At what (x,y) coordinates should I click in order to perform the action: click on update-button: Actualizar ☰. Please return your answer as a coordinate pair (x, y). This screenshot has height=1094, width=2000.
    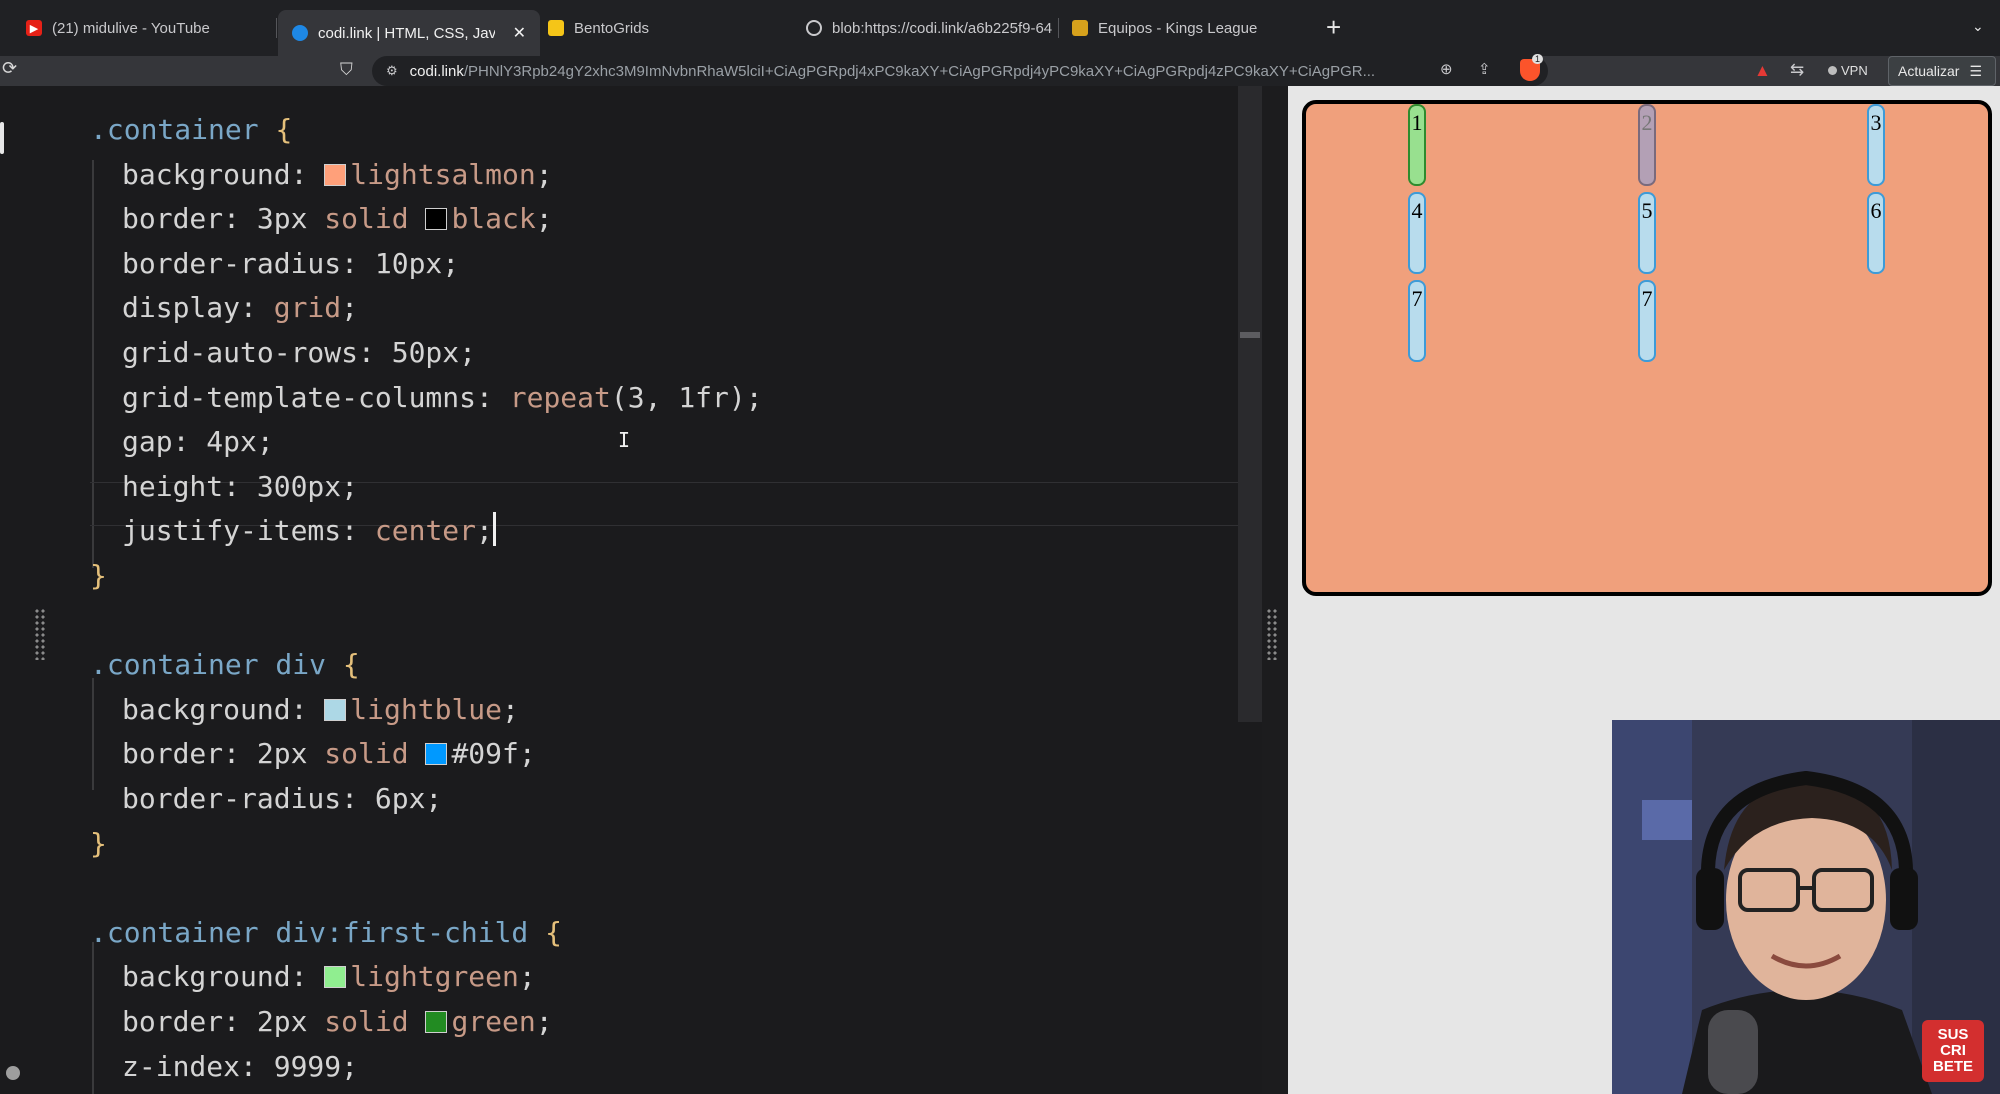
    Looking at the image, I should click on (1942, 71).